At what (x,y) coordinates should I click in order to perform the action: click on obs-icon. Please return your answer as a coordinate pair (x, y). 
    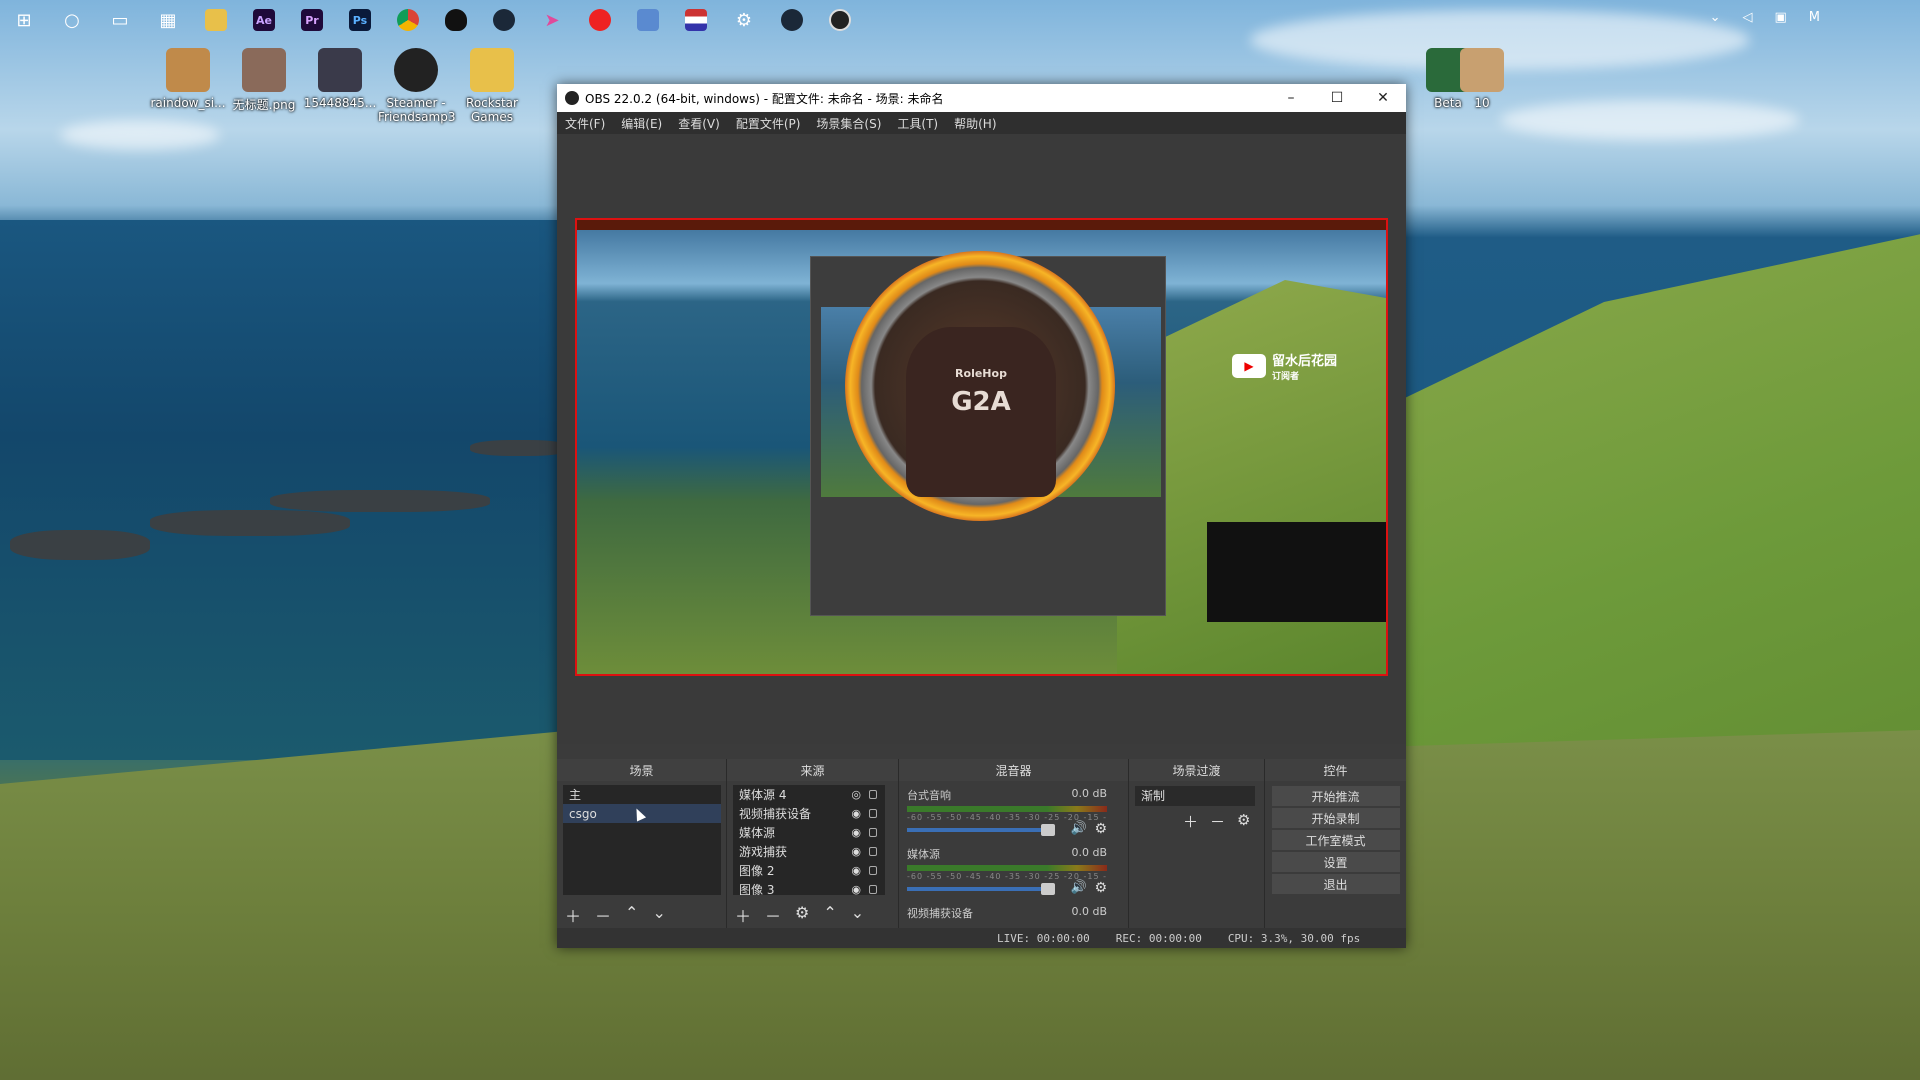
    Looking at the image, I should click on (840, 20).